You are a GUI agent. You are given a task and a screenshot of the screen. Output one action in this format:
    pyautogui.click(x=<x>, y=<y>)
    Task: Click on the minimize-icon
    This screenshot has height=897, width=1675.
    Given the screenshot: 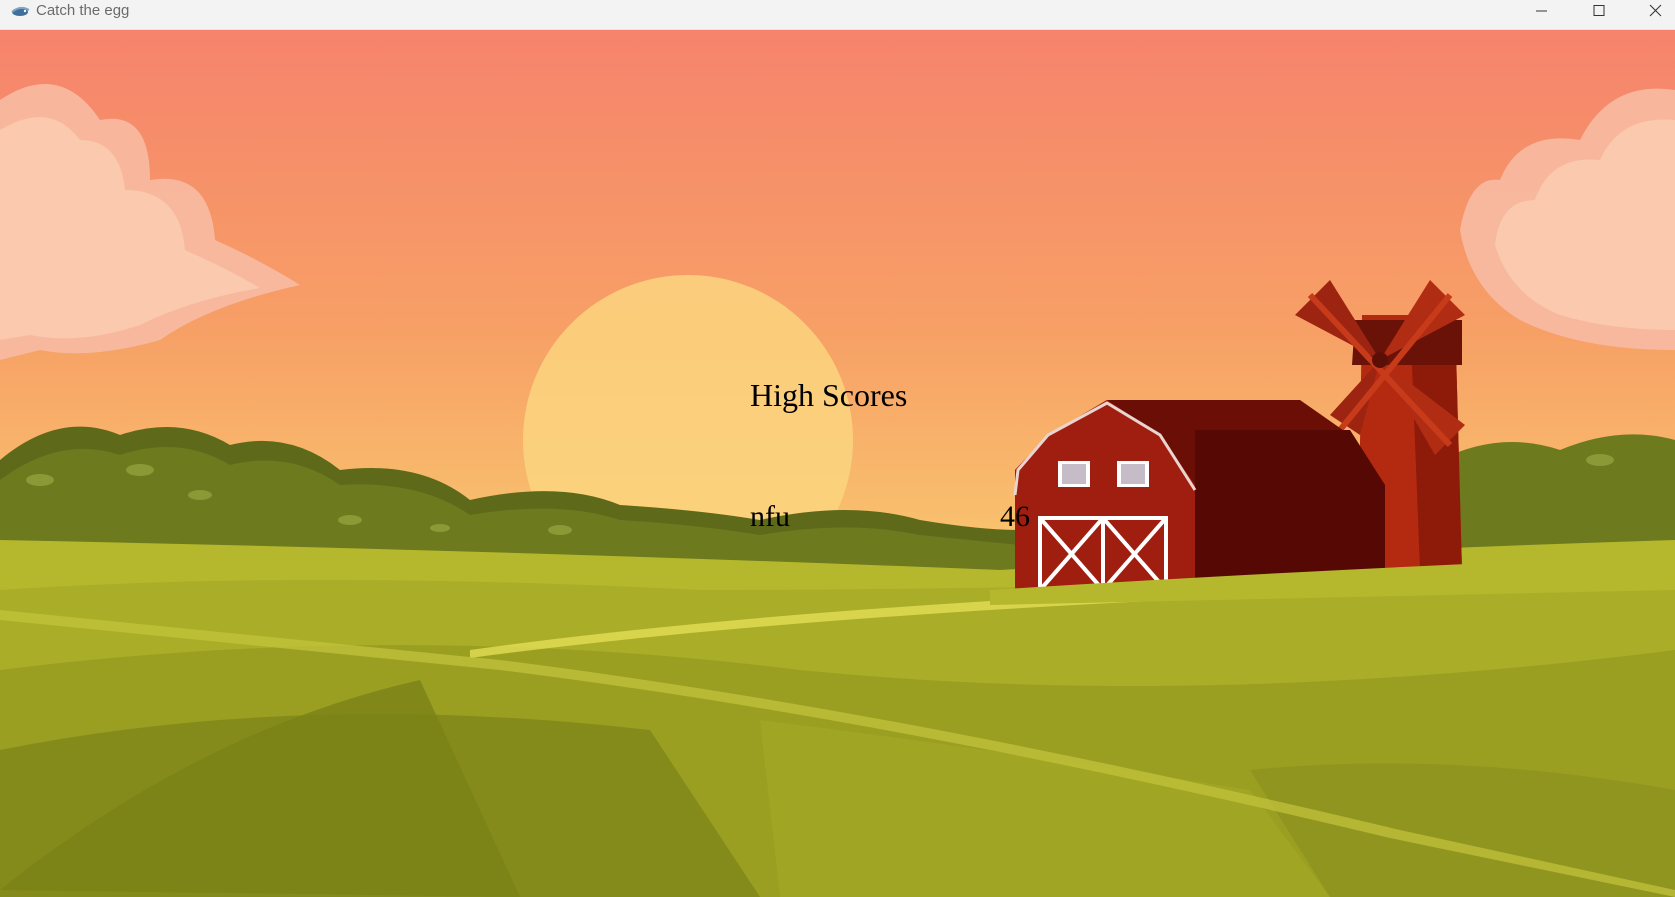 What is the action you would take?
    pyautogui.click(x=1541, y=11)
    